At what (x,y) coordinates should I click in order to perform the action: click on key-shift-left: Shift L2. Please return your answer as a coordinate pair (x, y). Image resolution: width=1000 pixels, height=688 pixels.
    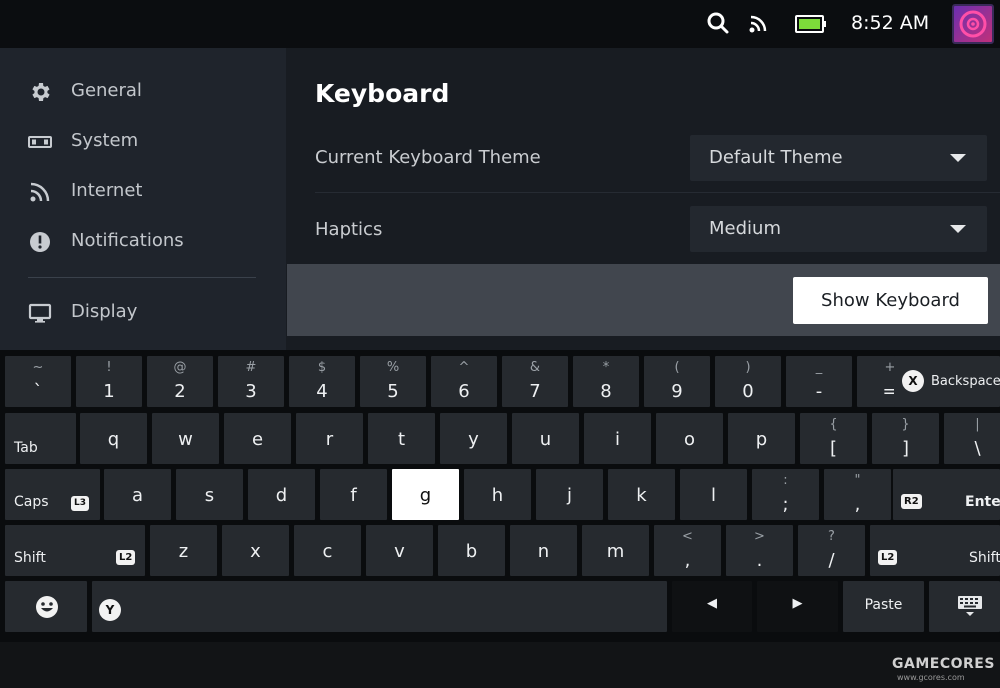
    Looking at the image, I should click on (75, 550).